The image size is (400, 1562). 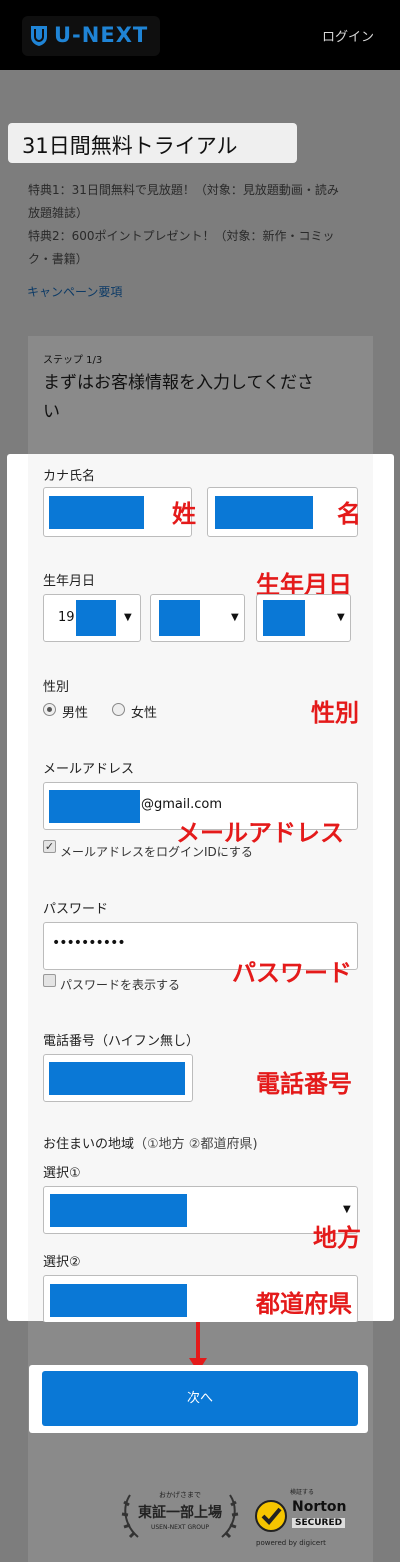 What do you see at coordinates (180, 1527) in the screenshot?
I see `badge1-bottom-text: USEN-NEXT GROUP` at bounding box center [180, 1527].